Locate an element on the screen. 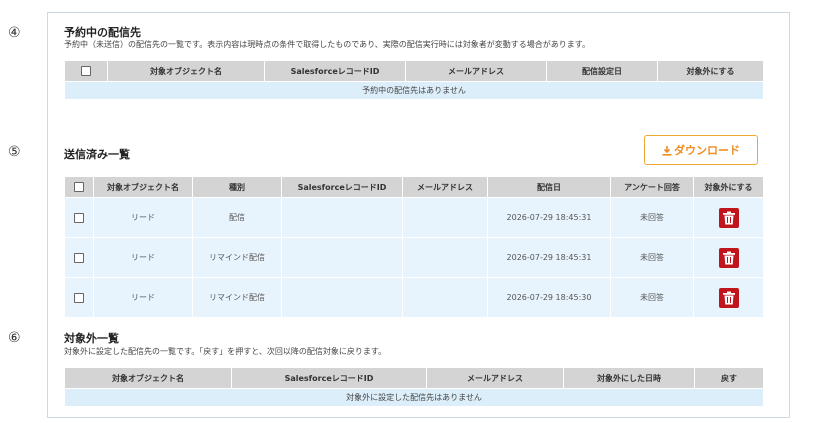  table-row: リード リマインド配信 2026-07-29 18:45:31 未回答 is located at coordinates (414, 257).